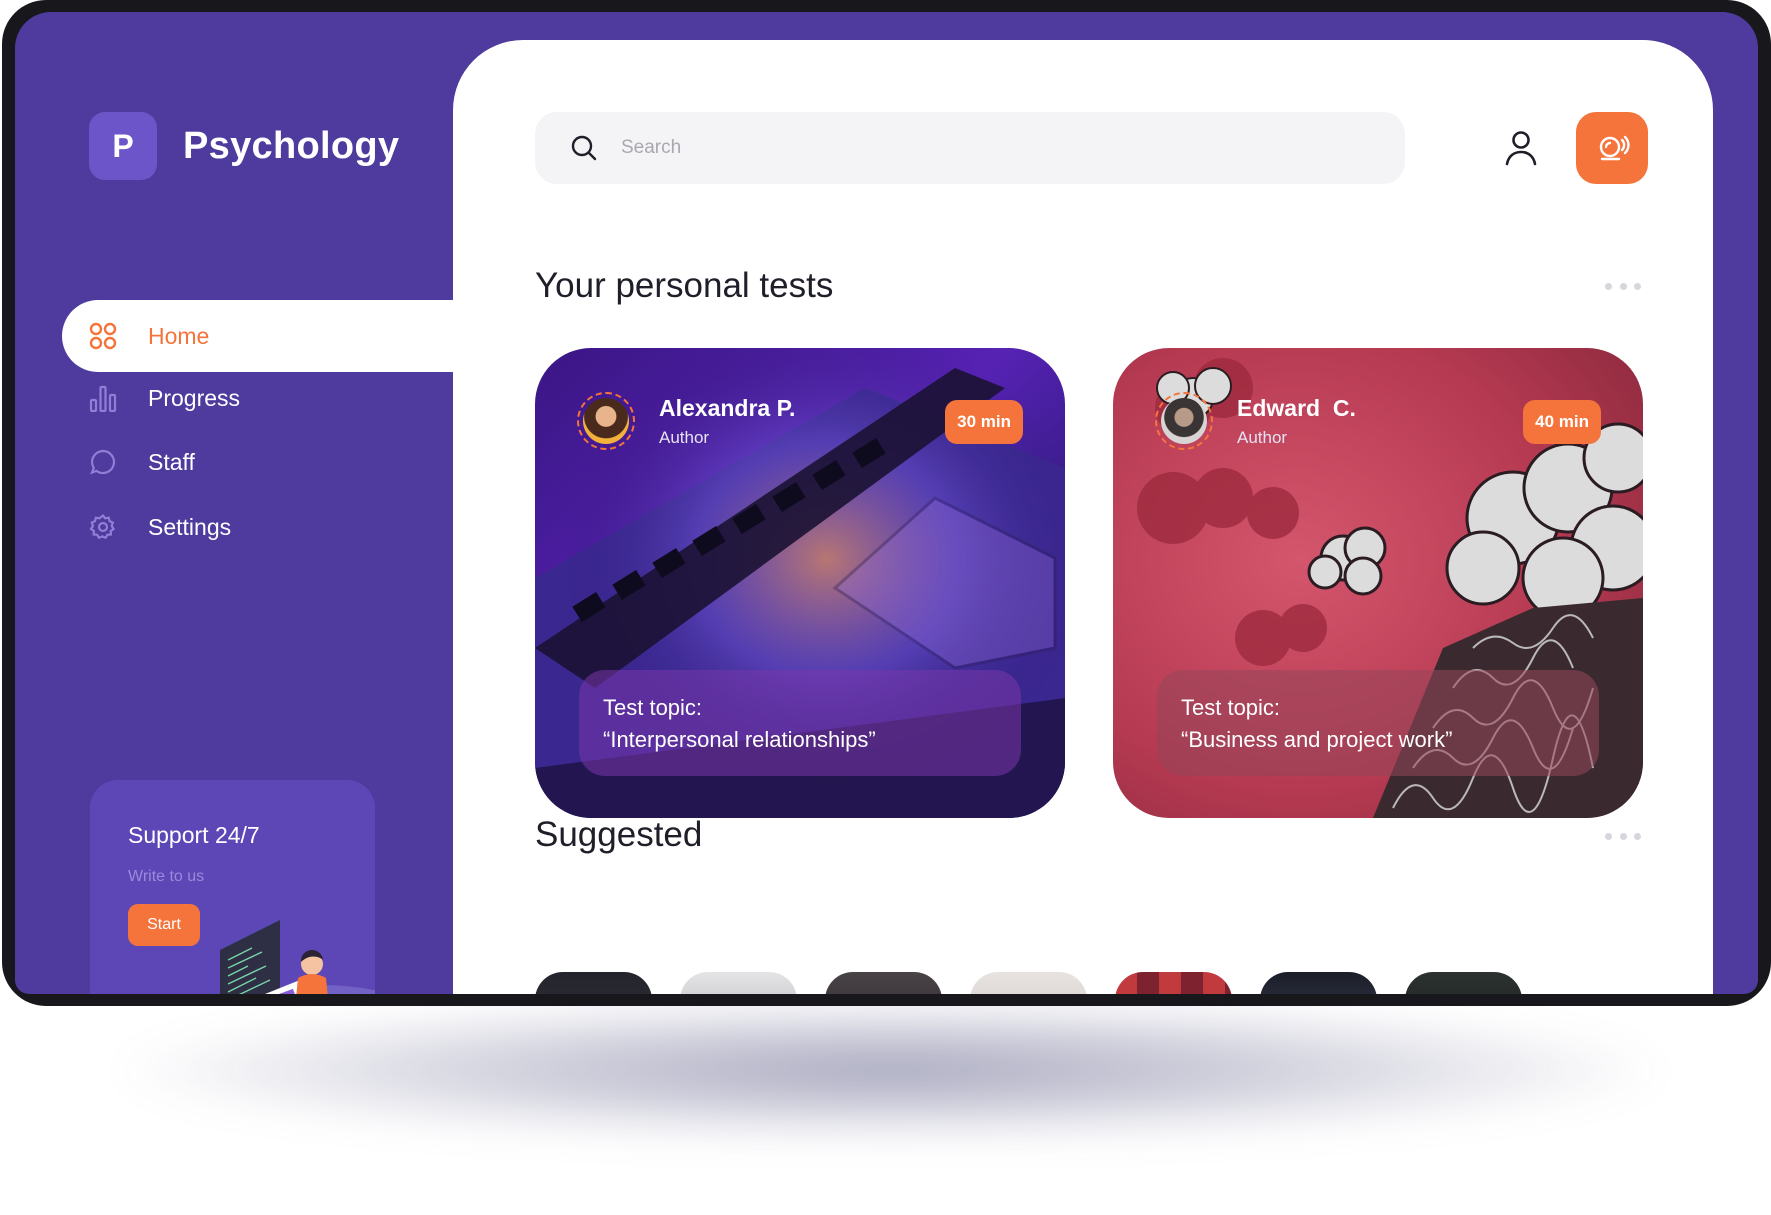  I want to click on support-illustration, so click(297, 957).